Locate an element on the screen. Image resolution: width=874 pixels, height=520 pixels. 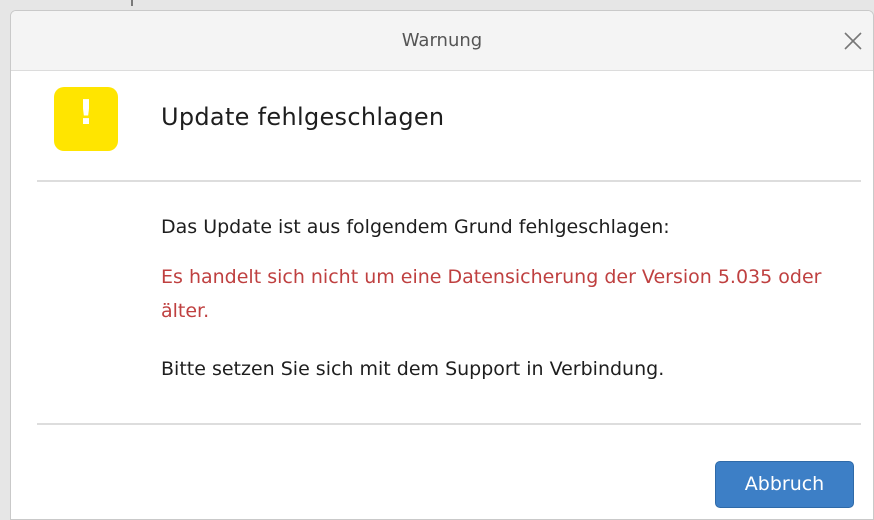
separator-top is located at coordinates (449, 181).